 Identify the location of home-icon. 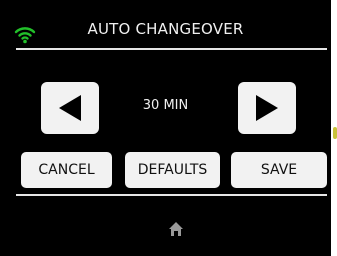
(176, 229).